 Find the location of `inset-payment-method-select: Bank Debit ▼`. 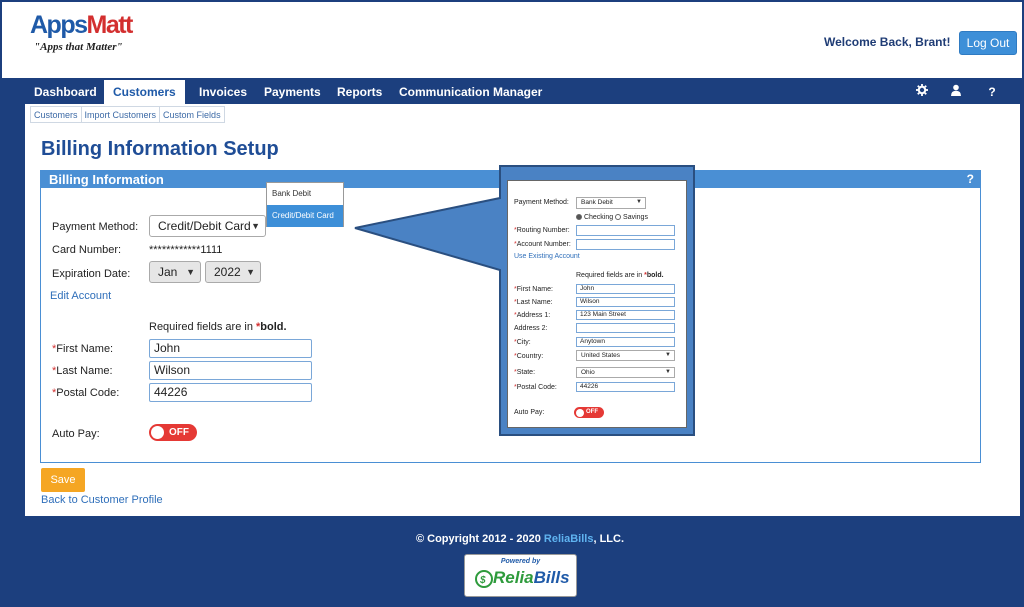

inset-payment-method-select: Bank Debit ▼ is located at coordinates (611, 203).